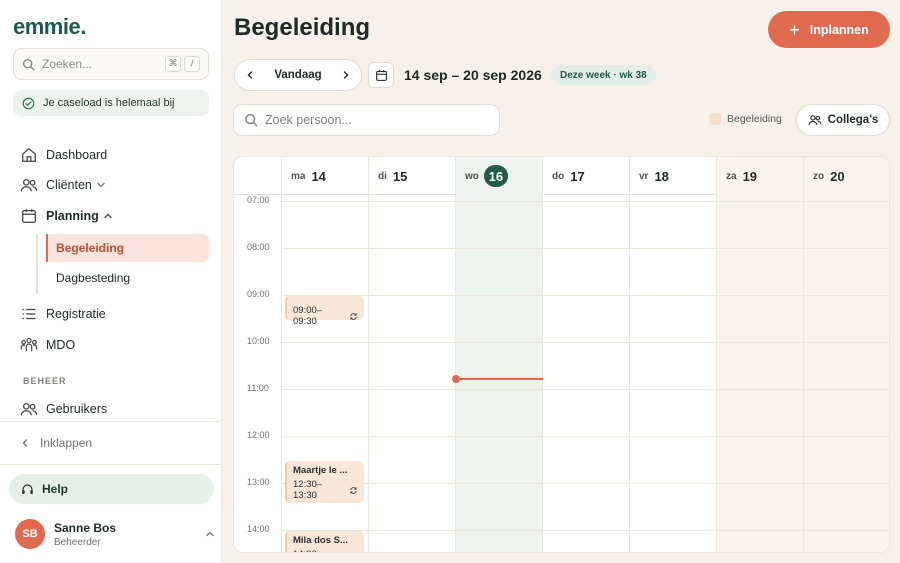 Image resolution: width=900 pixels, height=563 pixels. Describe the element at coordinates (192, 64) in the screenshot. I see `kbd-slash: /` at that location.